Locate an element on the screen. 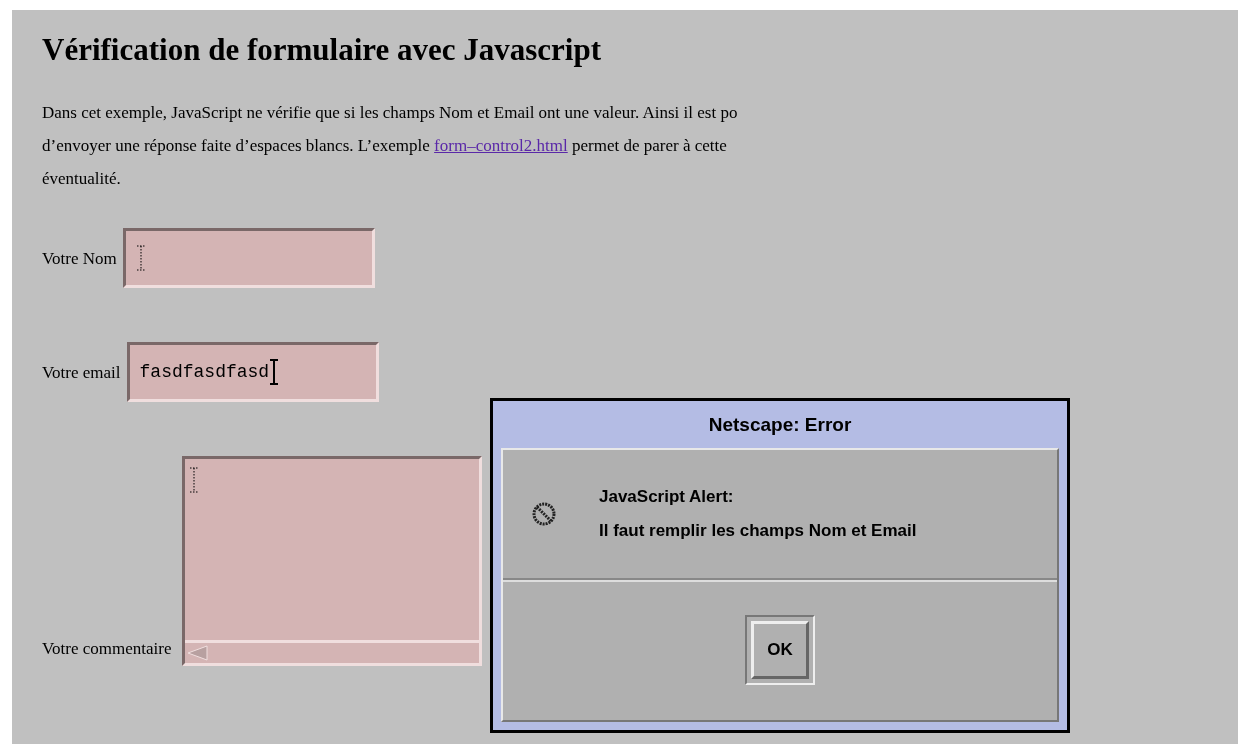 The height and width of the screenshot is (744, 1238). example-link: form–control2.html is located at coordinates (501, 145).